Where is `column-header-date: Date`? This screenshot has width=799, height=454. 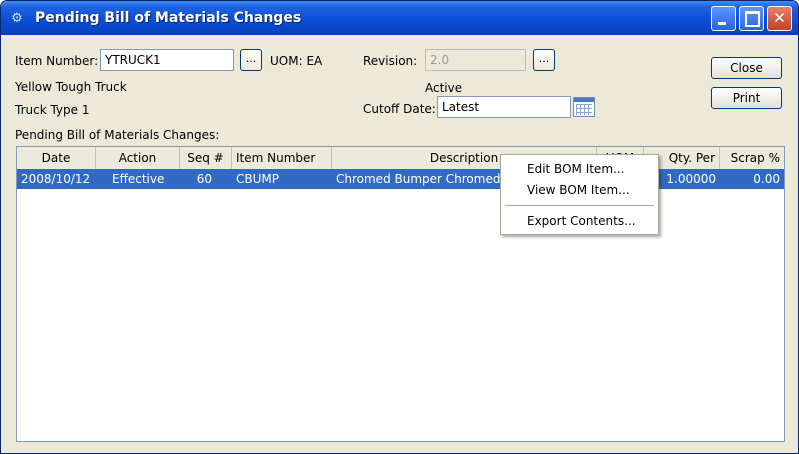 column-header-date: Date is located at coordinates (56, 158).